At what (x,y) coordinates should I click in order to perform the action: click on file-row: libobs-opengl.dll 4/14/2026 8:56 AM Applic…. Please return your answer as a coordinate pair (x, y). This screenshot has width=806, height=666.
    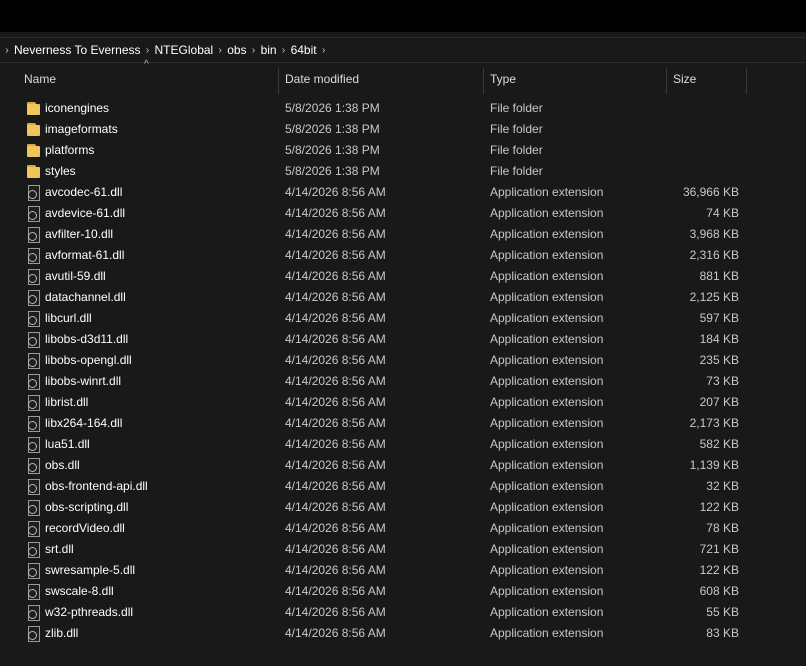
    Looking at the image, I should click on (403, 360).